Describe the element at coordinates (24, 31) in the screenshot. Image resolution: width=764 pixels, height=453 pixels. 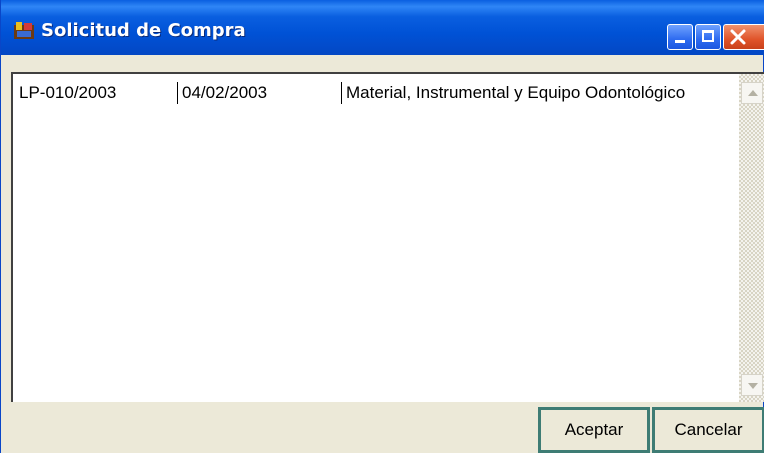
I see `app-icon` at that location.